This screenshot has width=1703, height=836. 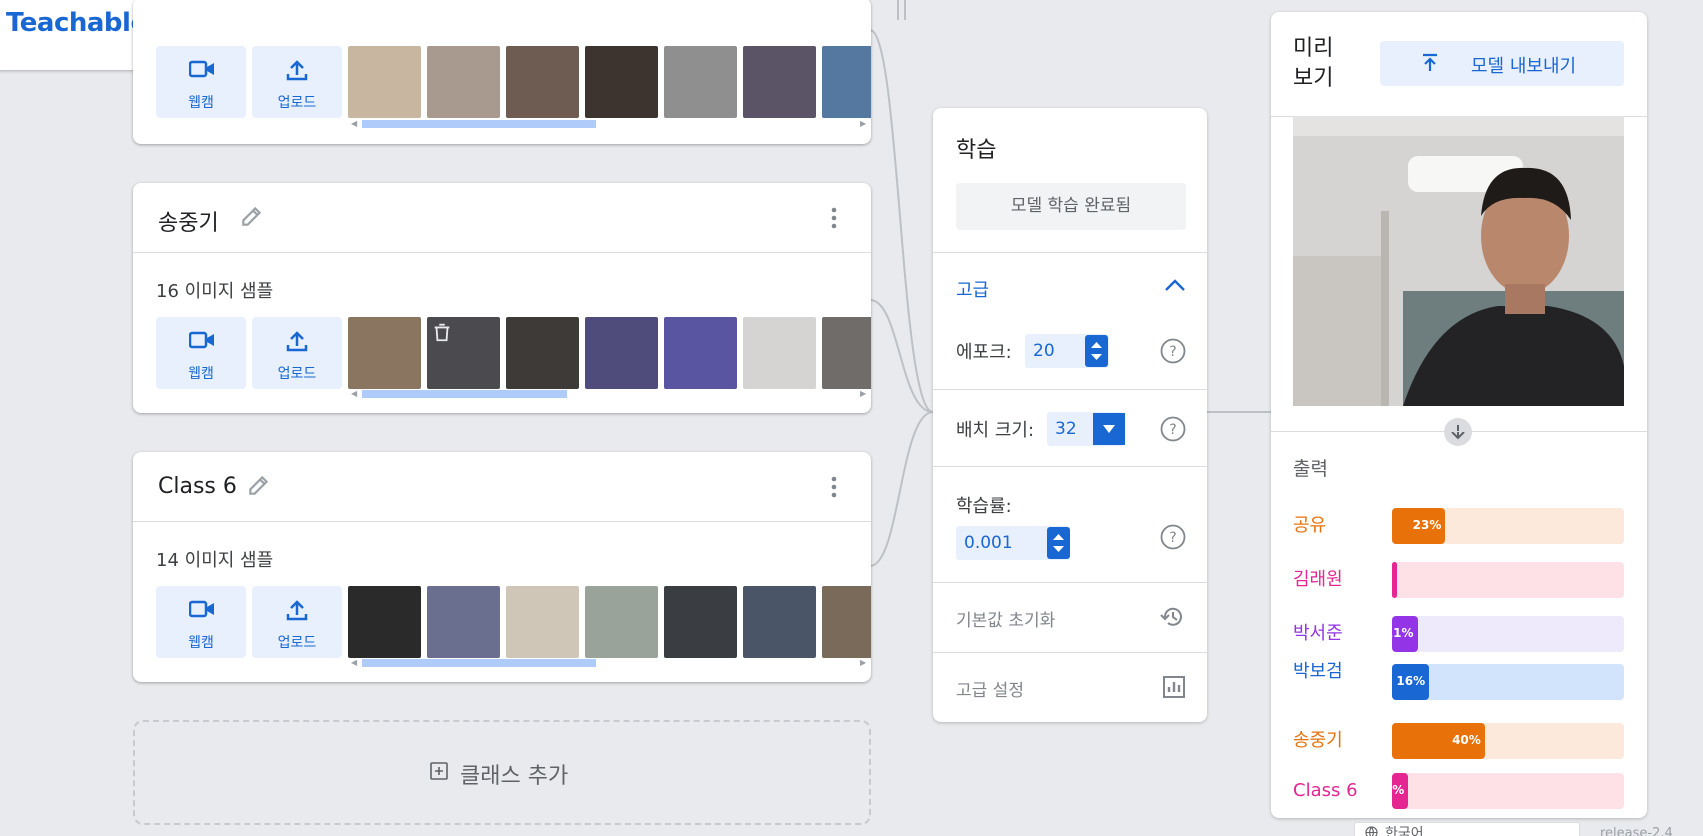 What do you see at coordinates (1508, 682) in the screenshot?
I see `confidence-bar: 16%` at bounding box center [1508, 682].